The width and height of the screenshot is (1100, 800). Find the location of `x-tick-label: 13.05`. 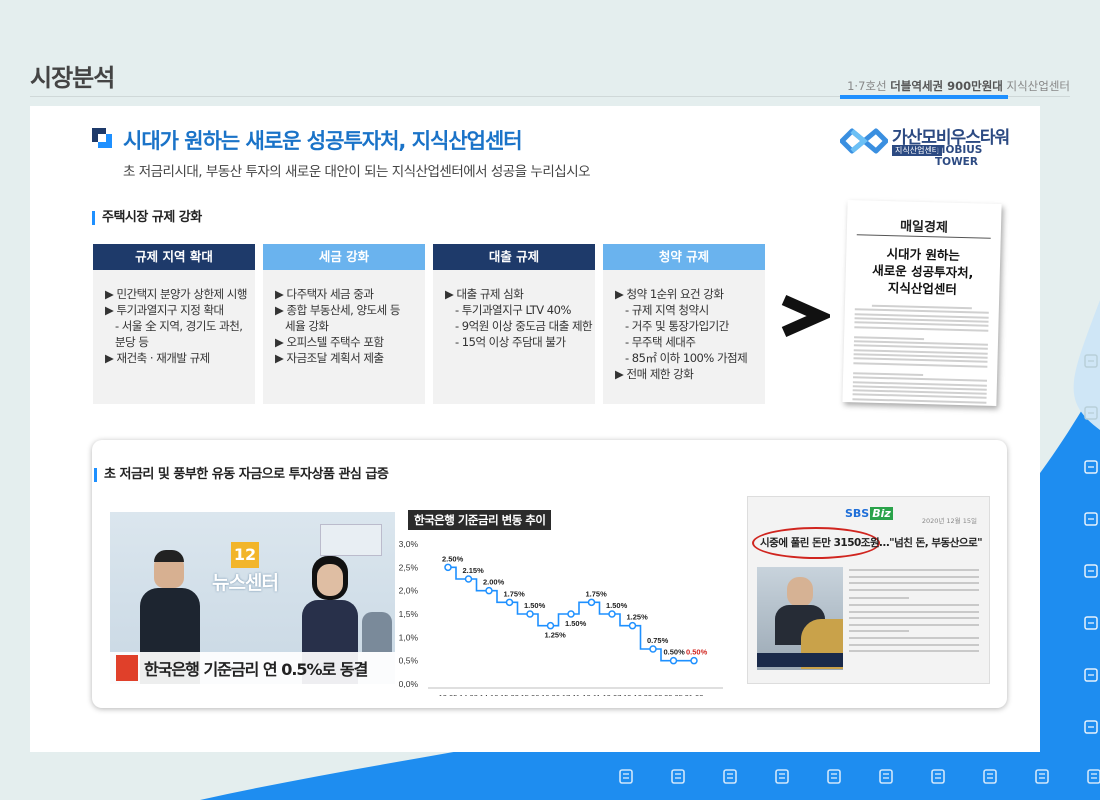

x-tick-label: 13.05 is located at coordinates (448, 694).